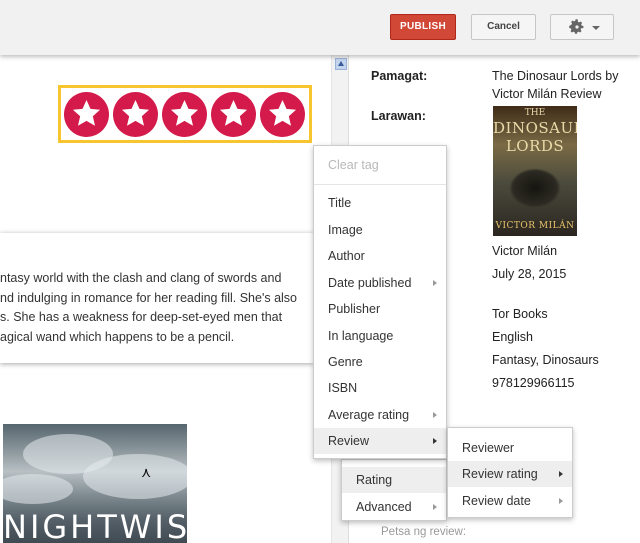 The image size is (640, 543). What do you see at coordinates (529, 274) in the screenshot?
I see `date-value: July 28, 2015` at bounding box center [529, 274].